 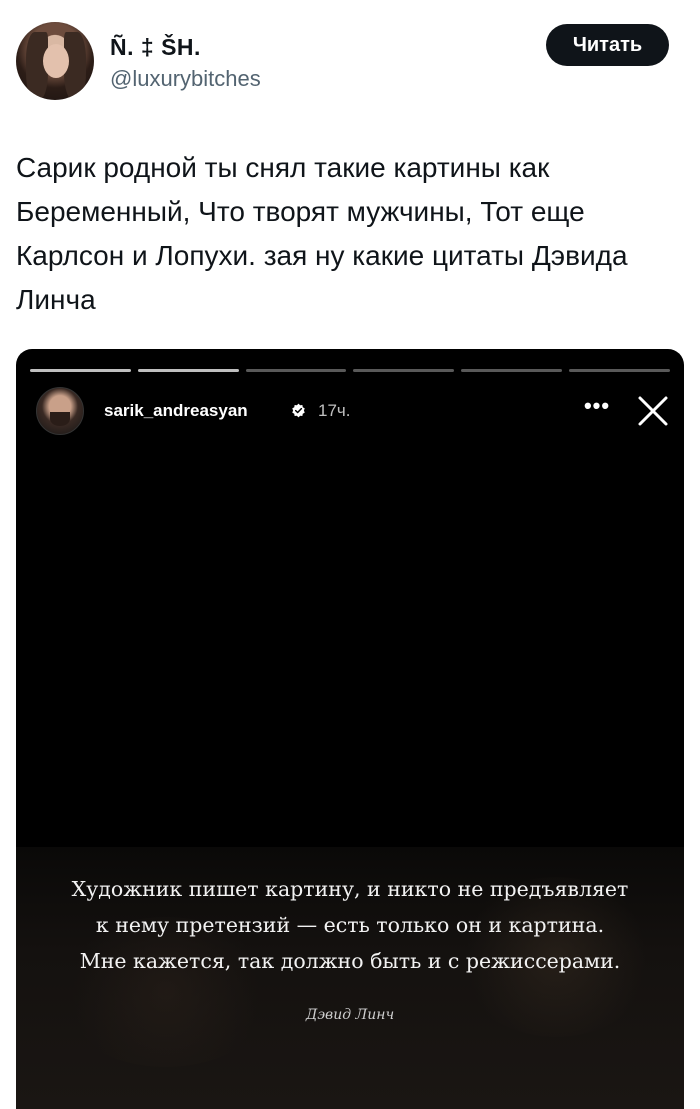 I want to click on author-avatar, so click(x=55, y=61).